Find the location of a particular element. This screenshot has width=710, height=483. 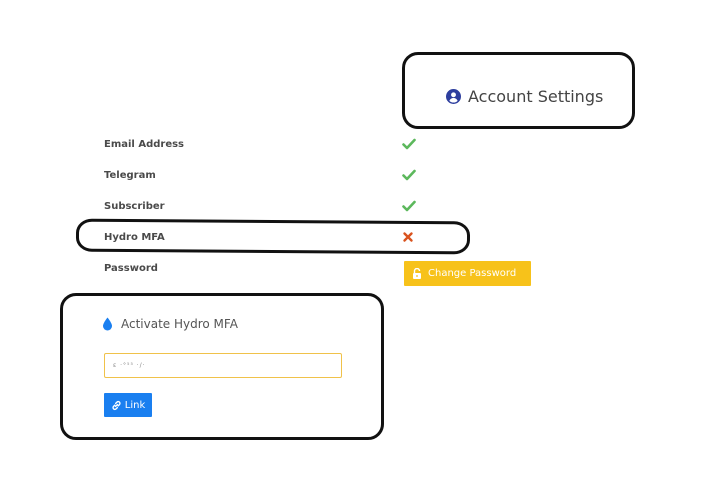

page-title-text: Account Settings is located at coordinates (536, 96).